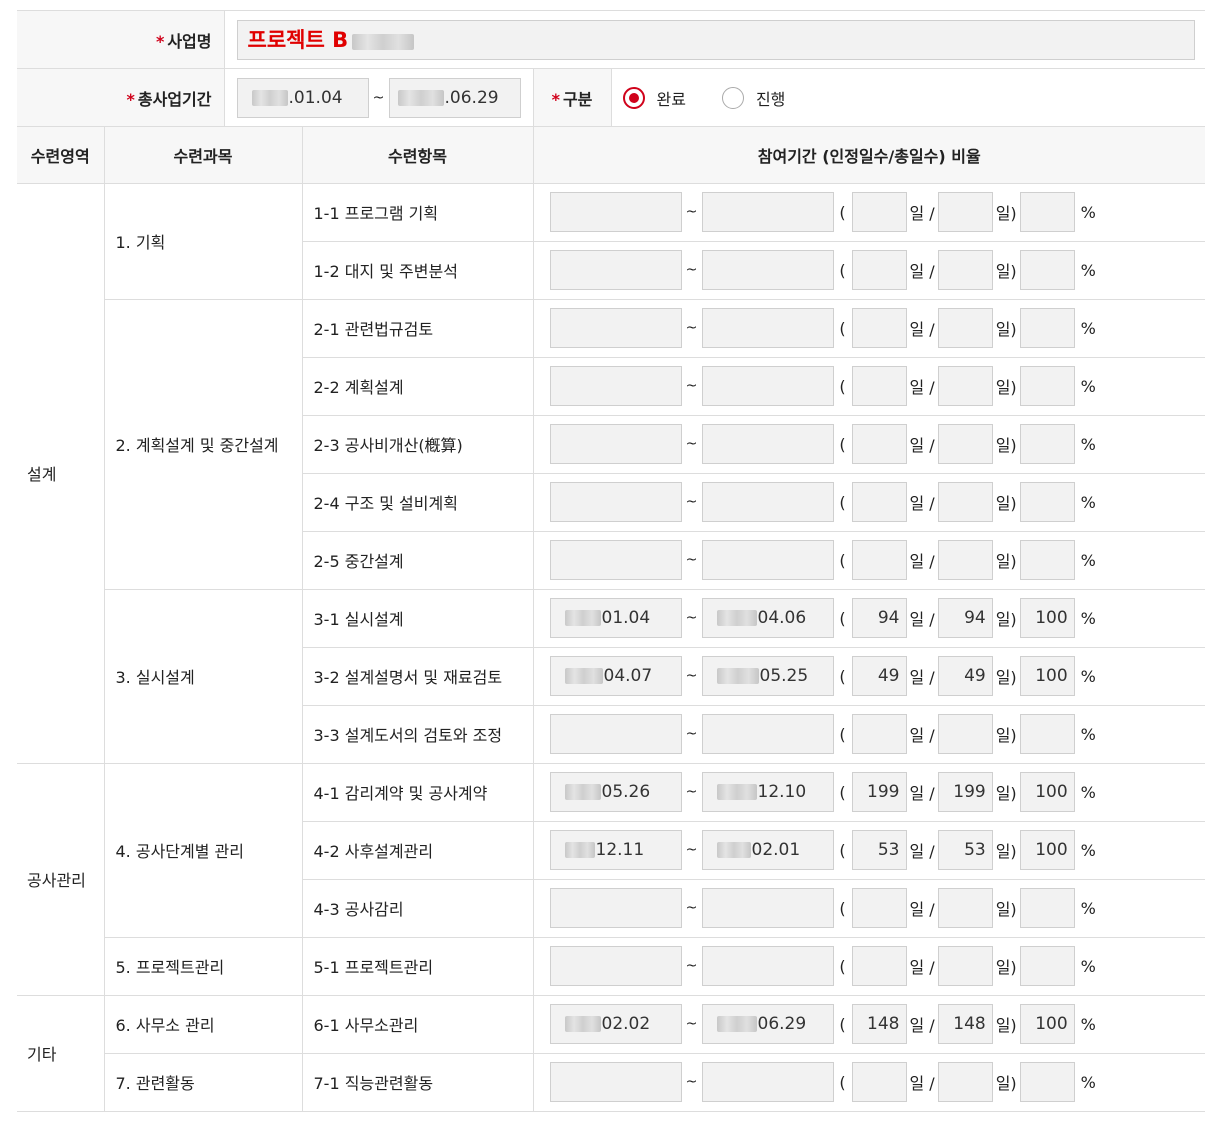 This screenshot has width=1217, height=1123. I want to click on item-cell: 3-2 설계설명서 및 재료검토, so click(418, 676).